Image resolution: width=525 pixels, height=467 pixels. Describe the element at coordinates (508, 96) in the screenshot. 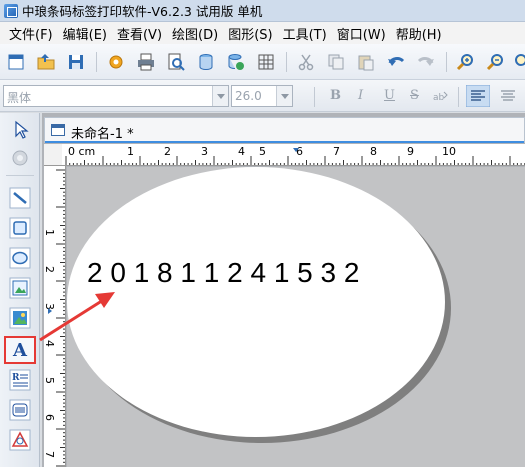

I see `align-center-icon` at that location.